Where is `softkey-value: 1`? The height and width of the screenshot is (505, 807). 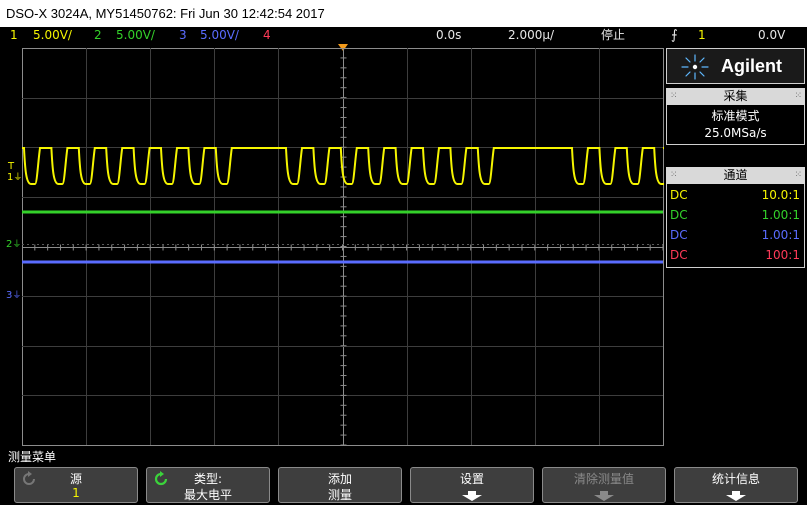 softkey-value: 1 is located at coordinates (76, 493).